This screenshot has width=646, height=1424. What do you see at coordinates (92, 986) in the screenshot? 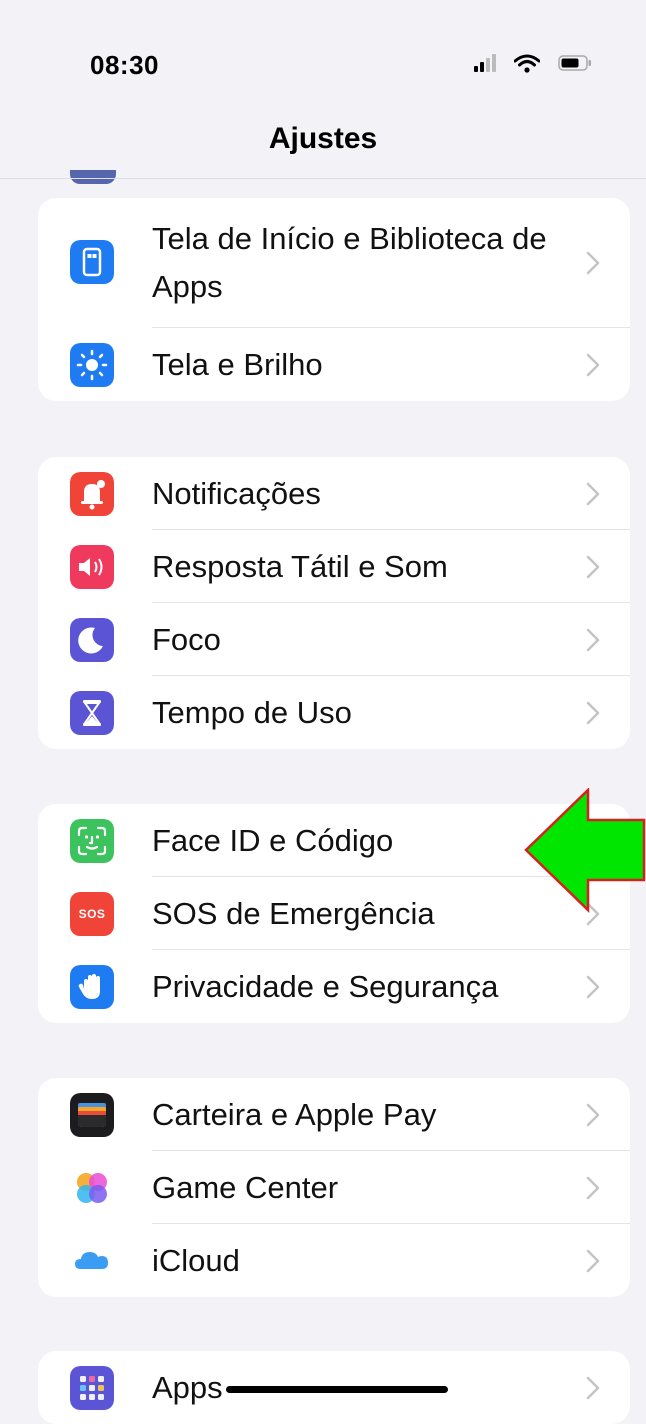
I see `hand-icon` at bounding box center [92, 986].